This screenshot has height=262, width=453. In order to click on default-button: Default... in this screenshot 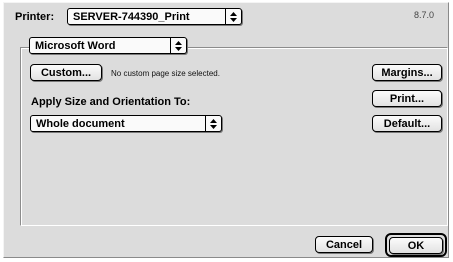, I will do `click(407, 123)`.